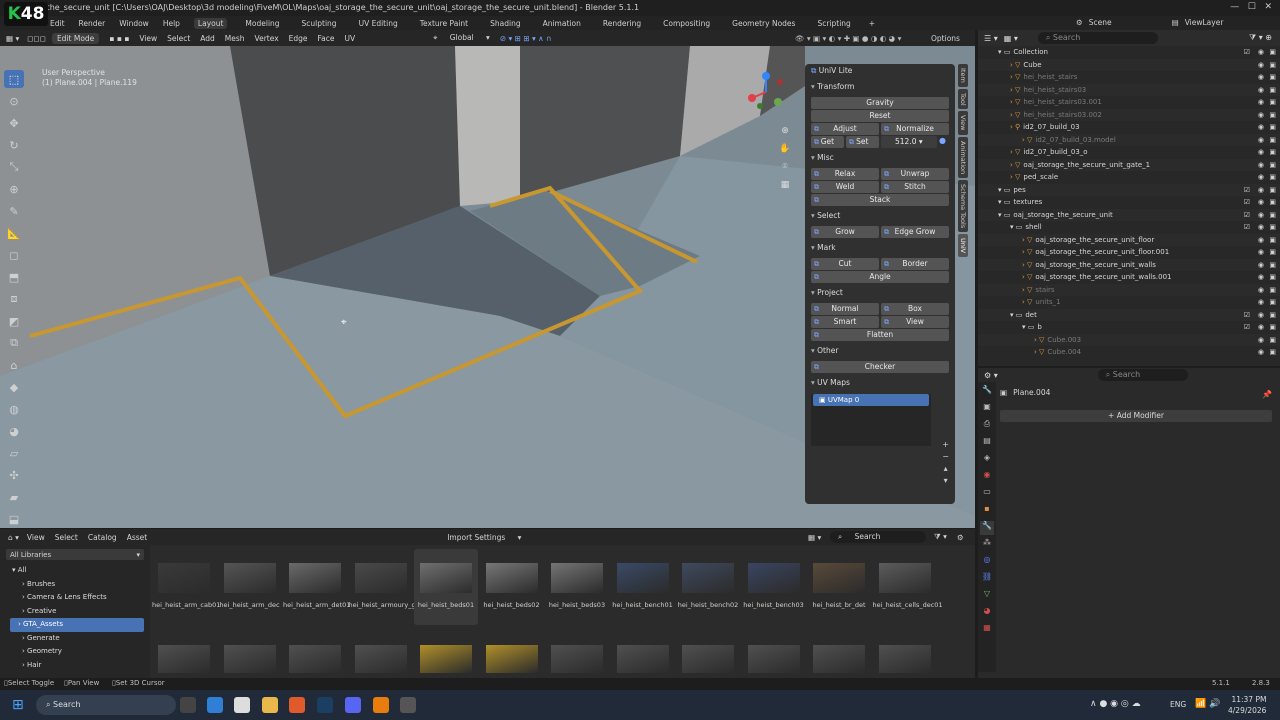 Image resolution: width=1280 pixels, height=720 pixels. What do you see at coordinates (1129, 177) in the screenshot?
I see `outliner-row: › ▽ ped_scale ◉ ▣` at bounding box center [1129, 177].